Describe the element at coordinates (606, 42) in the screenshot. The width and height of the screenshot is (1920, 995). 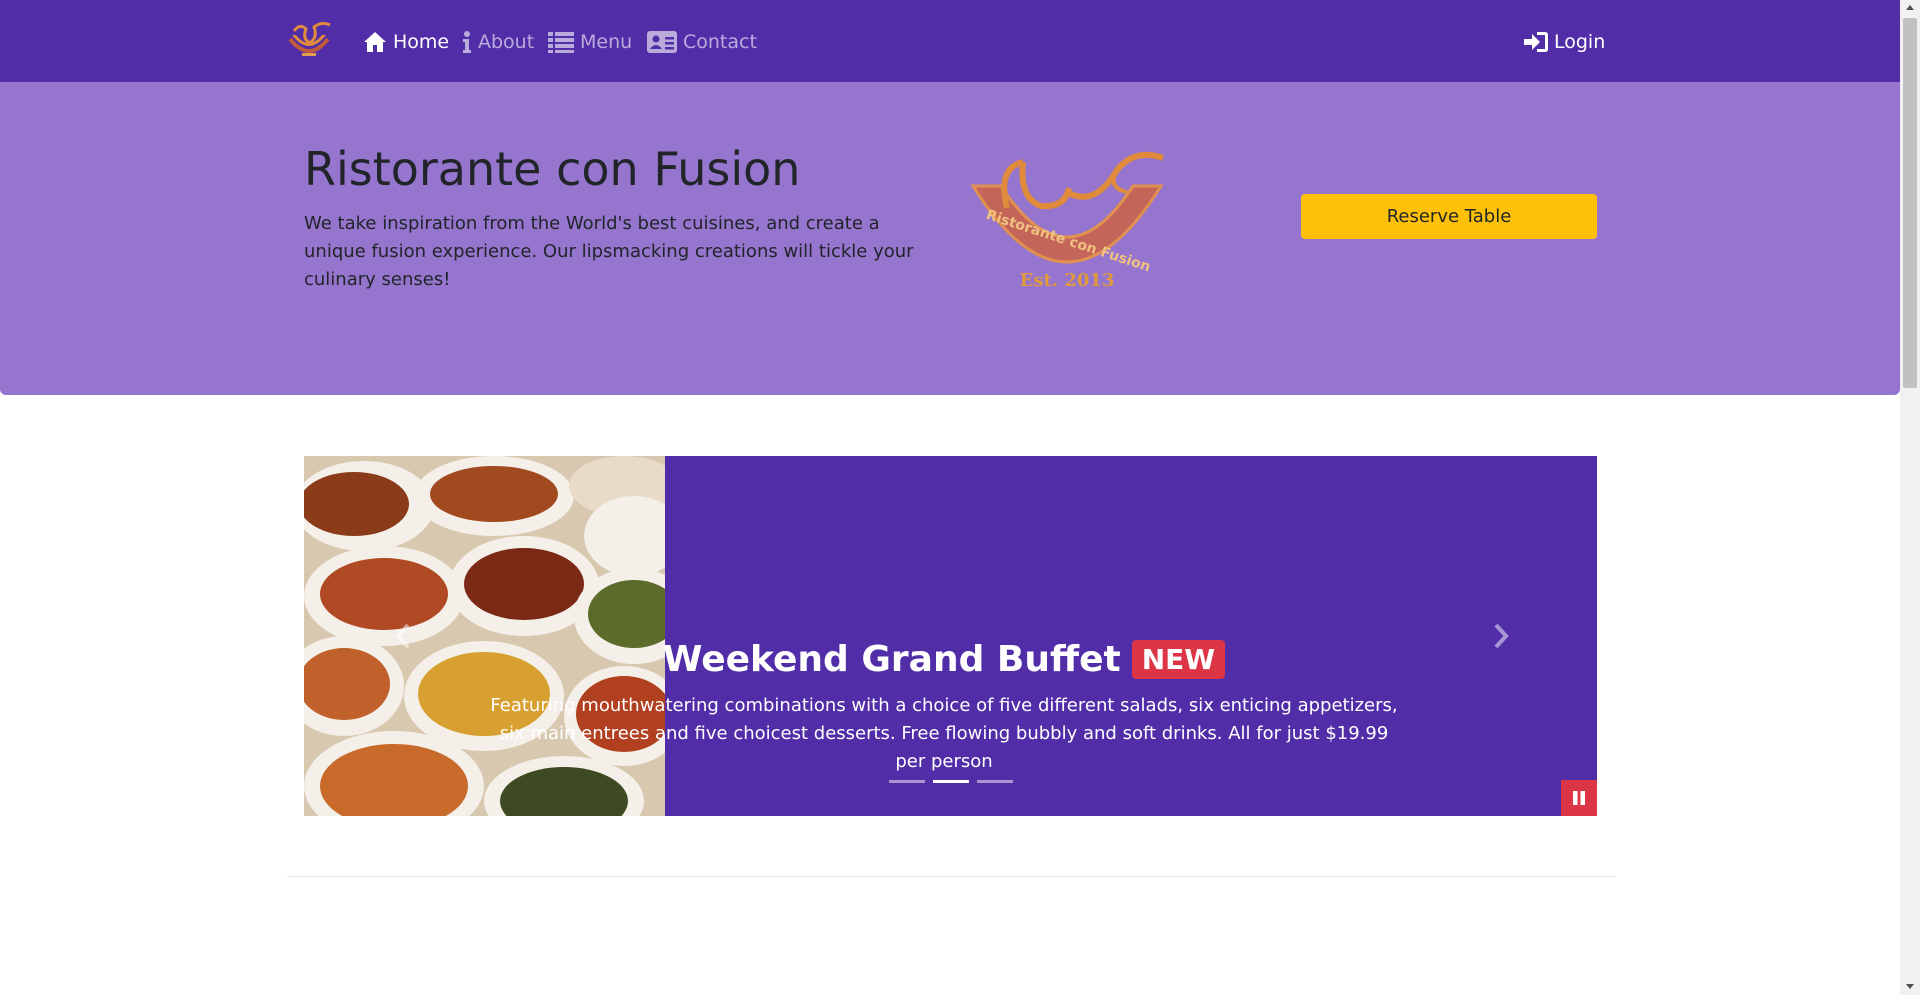
I see `nav-menu-label: Menu` at that location.